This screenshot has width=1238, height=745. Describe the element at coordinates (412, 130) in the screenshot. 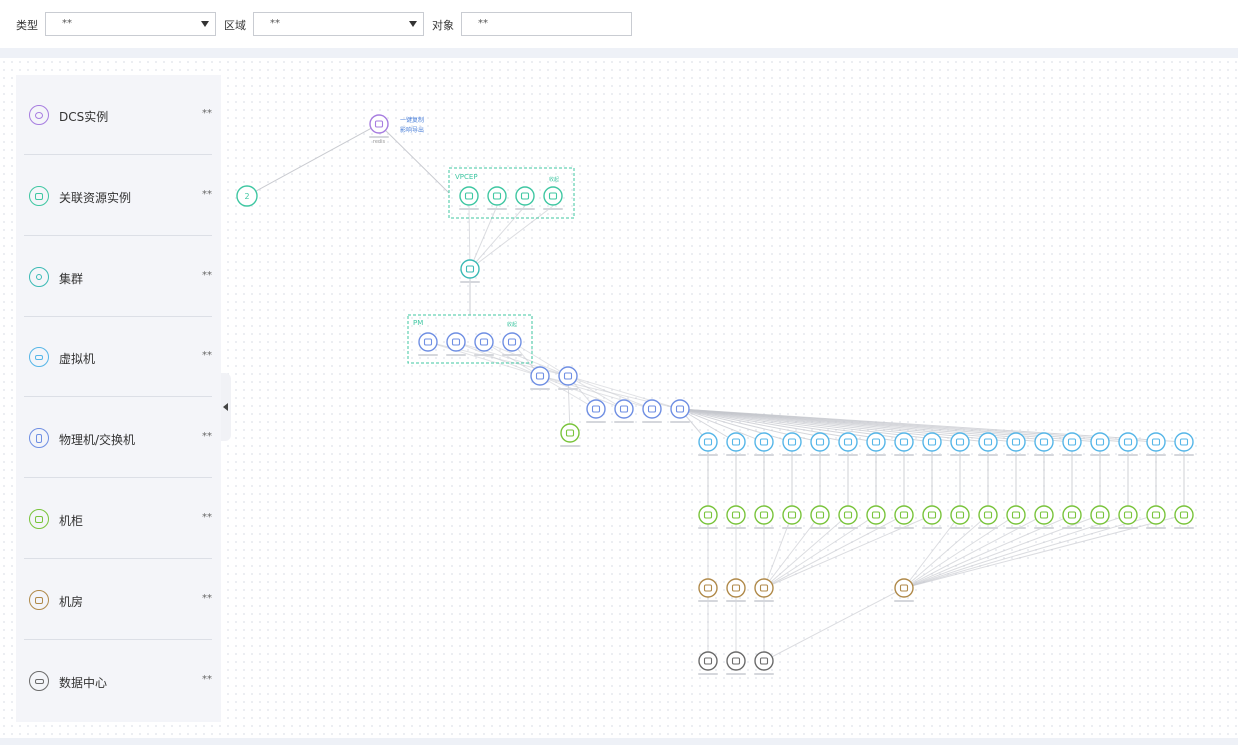

I see `export-action-link: 影响导出` at that location.